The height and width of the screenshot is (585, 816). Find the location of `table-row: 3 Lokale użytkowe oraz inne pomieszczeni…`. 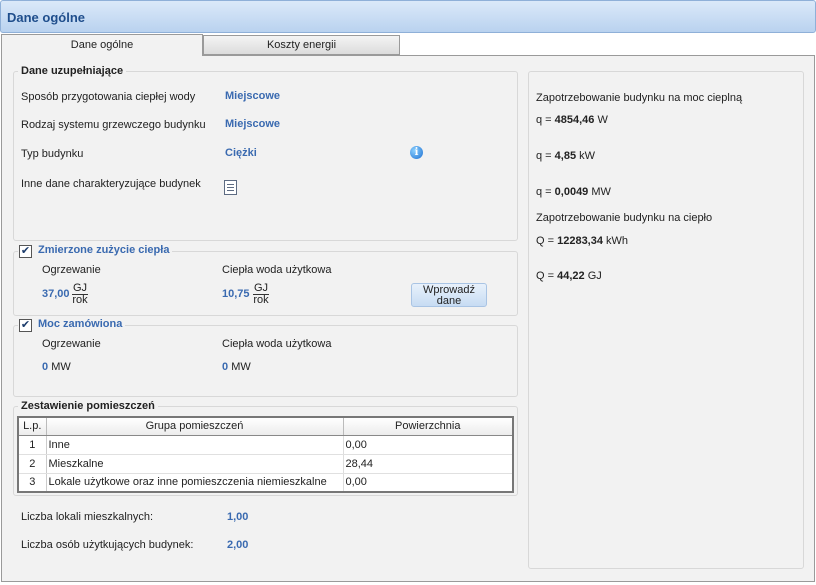

table-row: 3 Lokale użytkowe oraz inne pomieszczeni… is located at coordinates (265, 483).